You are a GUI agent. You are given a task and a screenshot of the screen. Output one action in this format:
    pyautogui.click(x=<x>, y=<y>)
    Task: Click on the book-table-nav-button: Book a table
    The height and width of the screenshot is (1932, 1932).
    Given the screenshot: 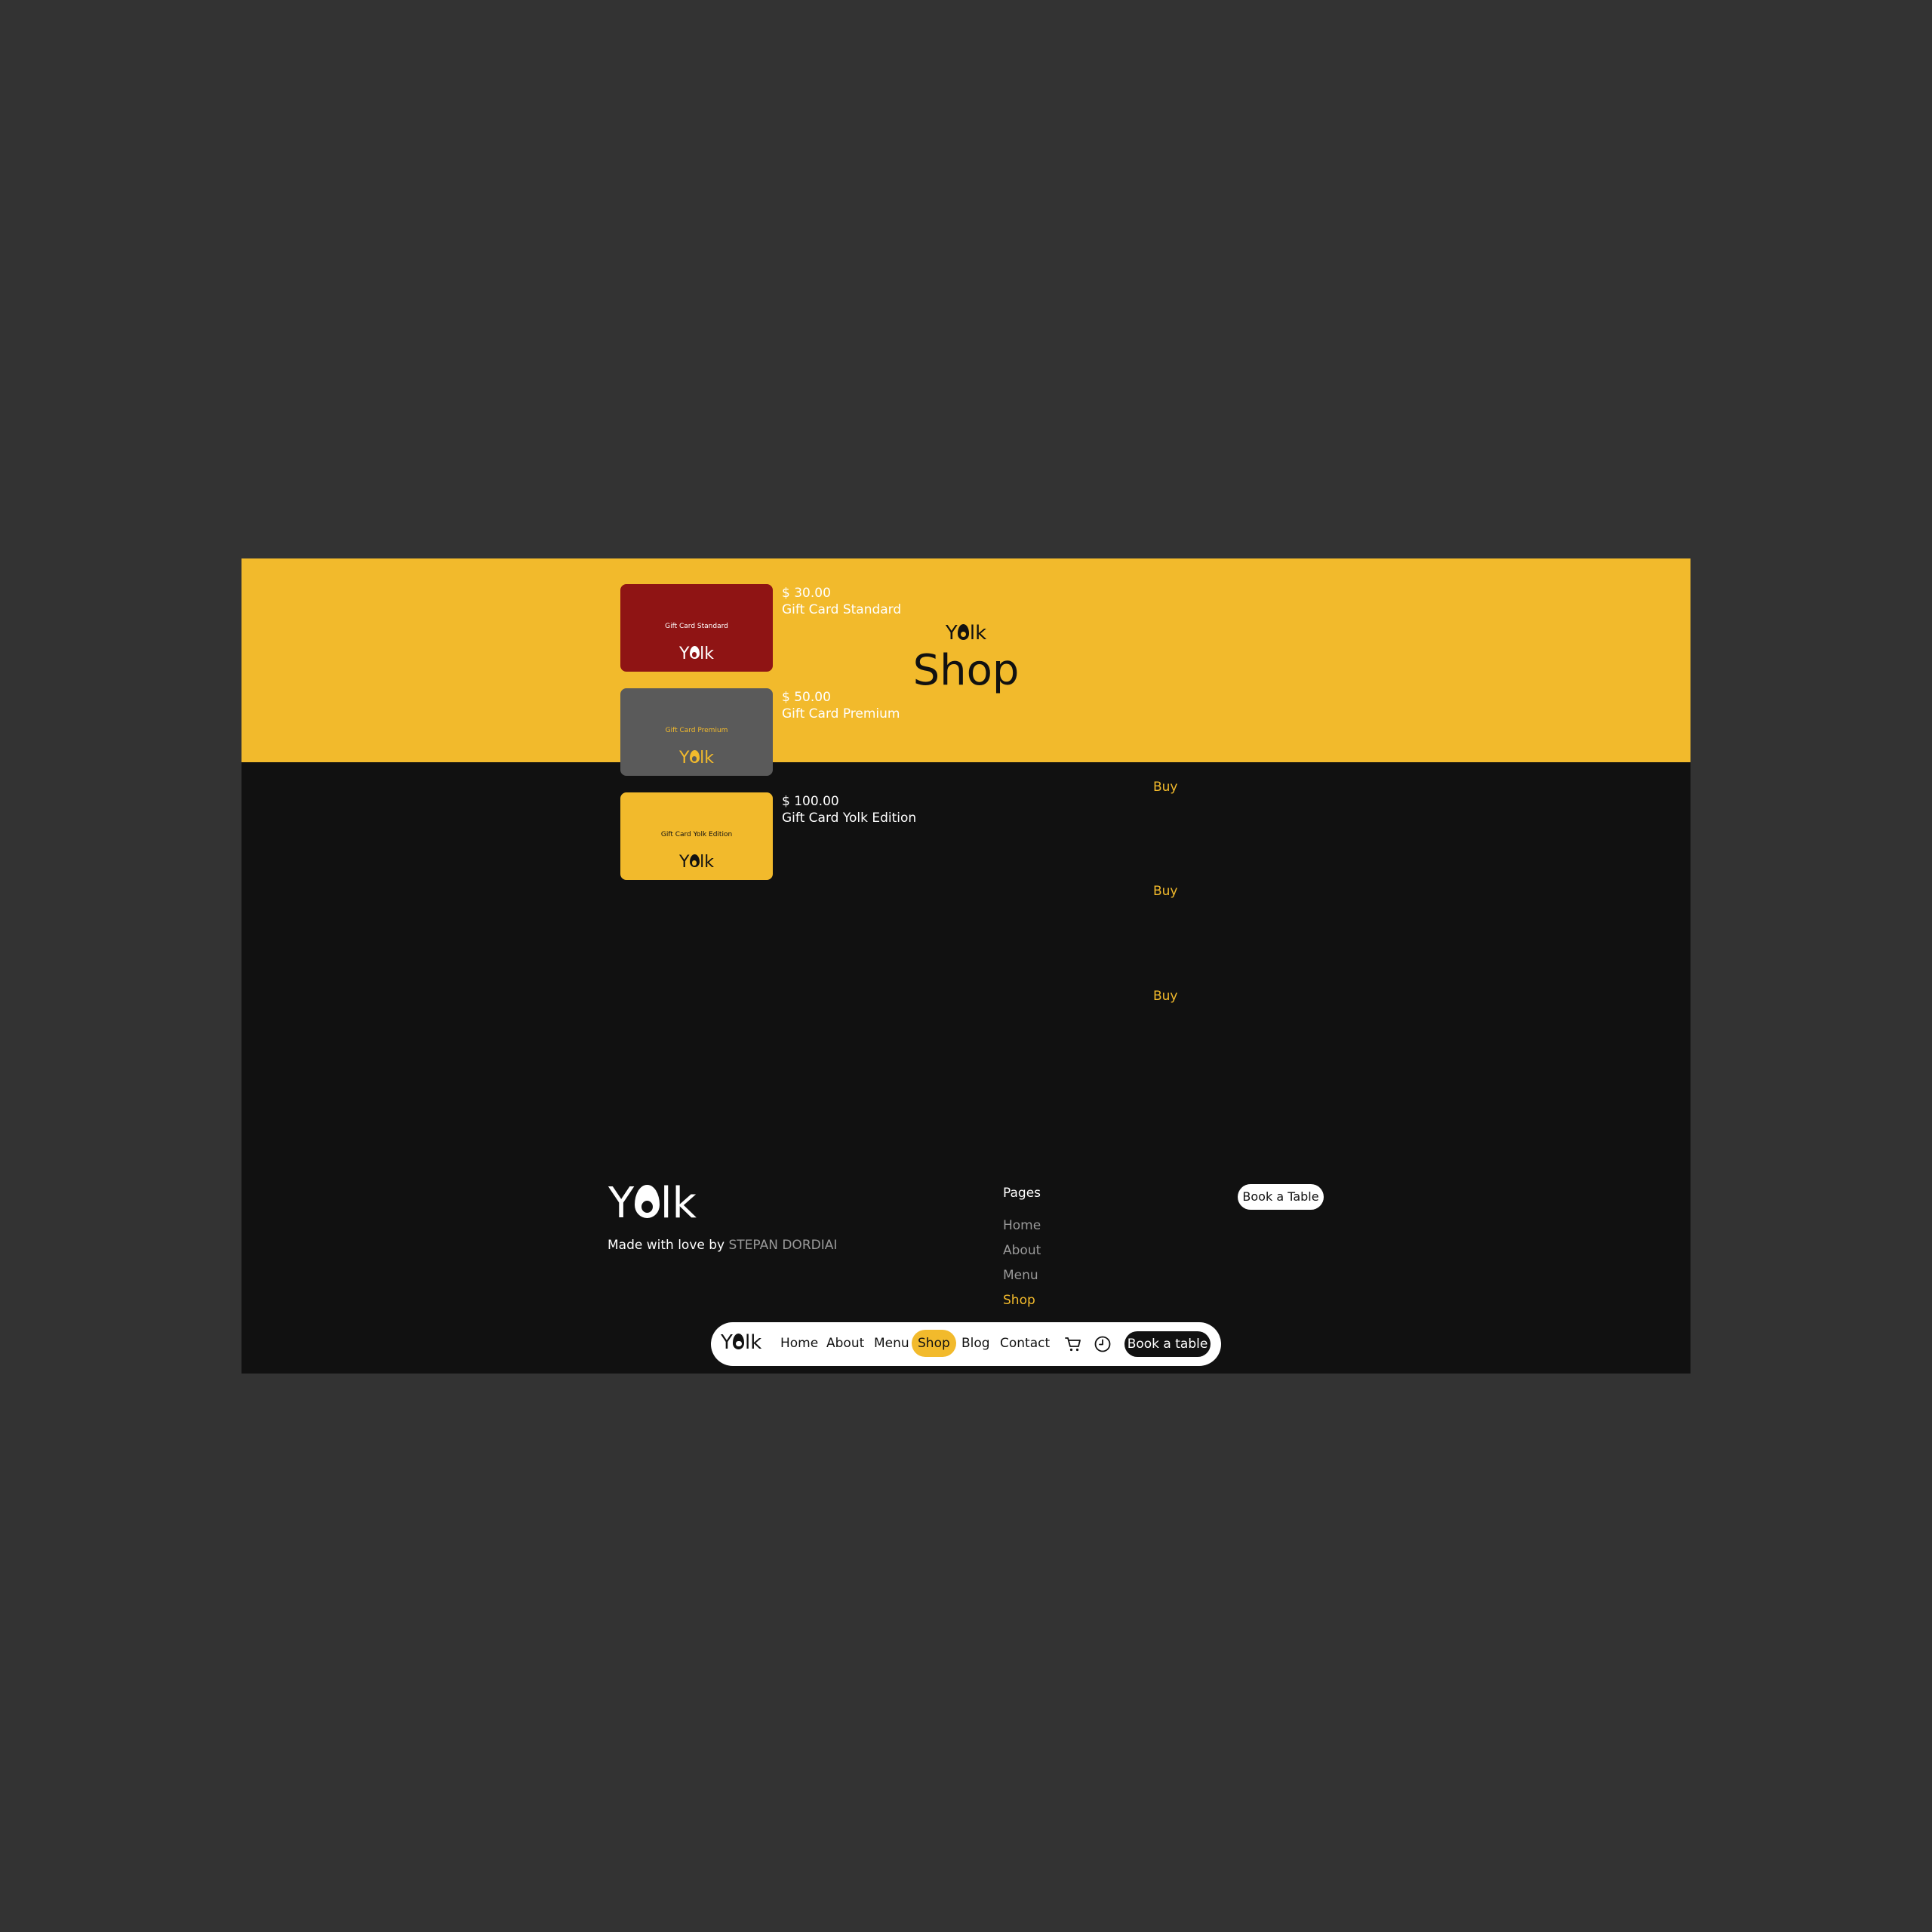 What is the action you would take?
    pyautogui.click(x=1167, y=1344)
    